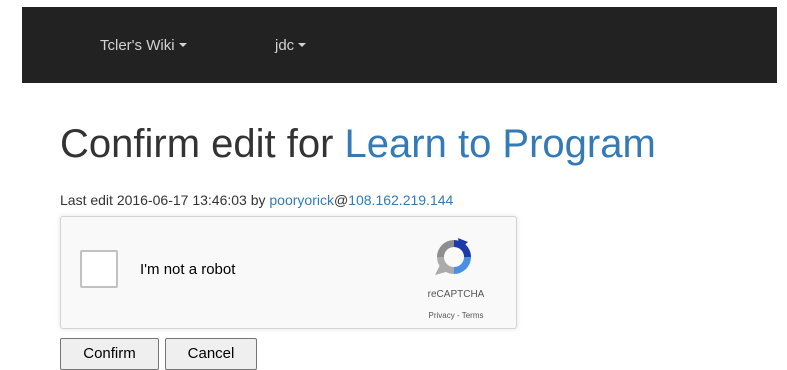 The image size is (787, 370). I want to click on terms-link: Terms, so click(473, 315).